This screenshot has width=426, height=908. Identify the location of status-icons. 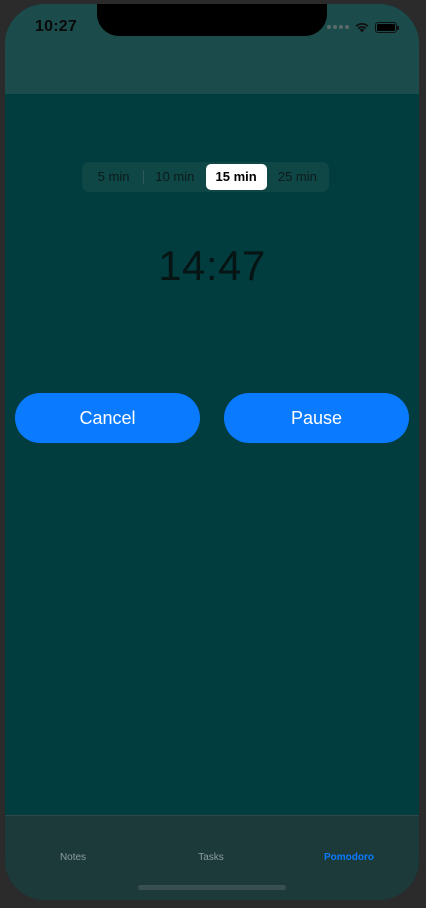
(363, 27).